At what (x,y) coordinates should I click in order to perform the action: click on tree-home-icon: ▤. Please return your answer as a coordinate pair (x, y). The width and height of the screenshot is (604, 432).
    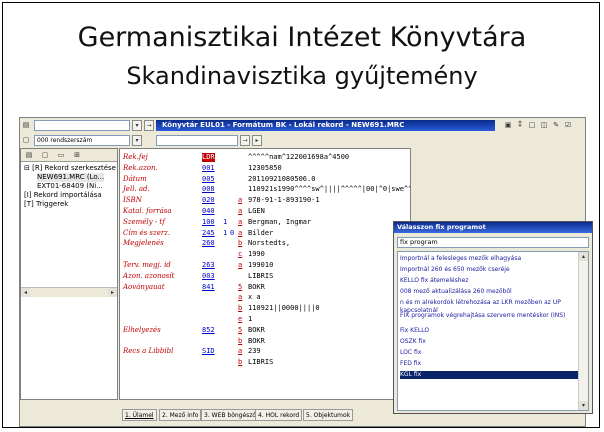
    Looking at the image, I should click on (29, 155).